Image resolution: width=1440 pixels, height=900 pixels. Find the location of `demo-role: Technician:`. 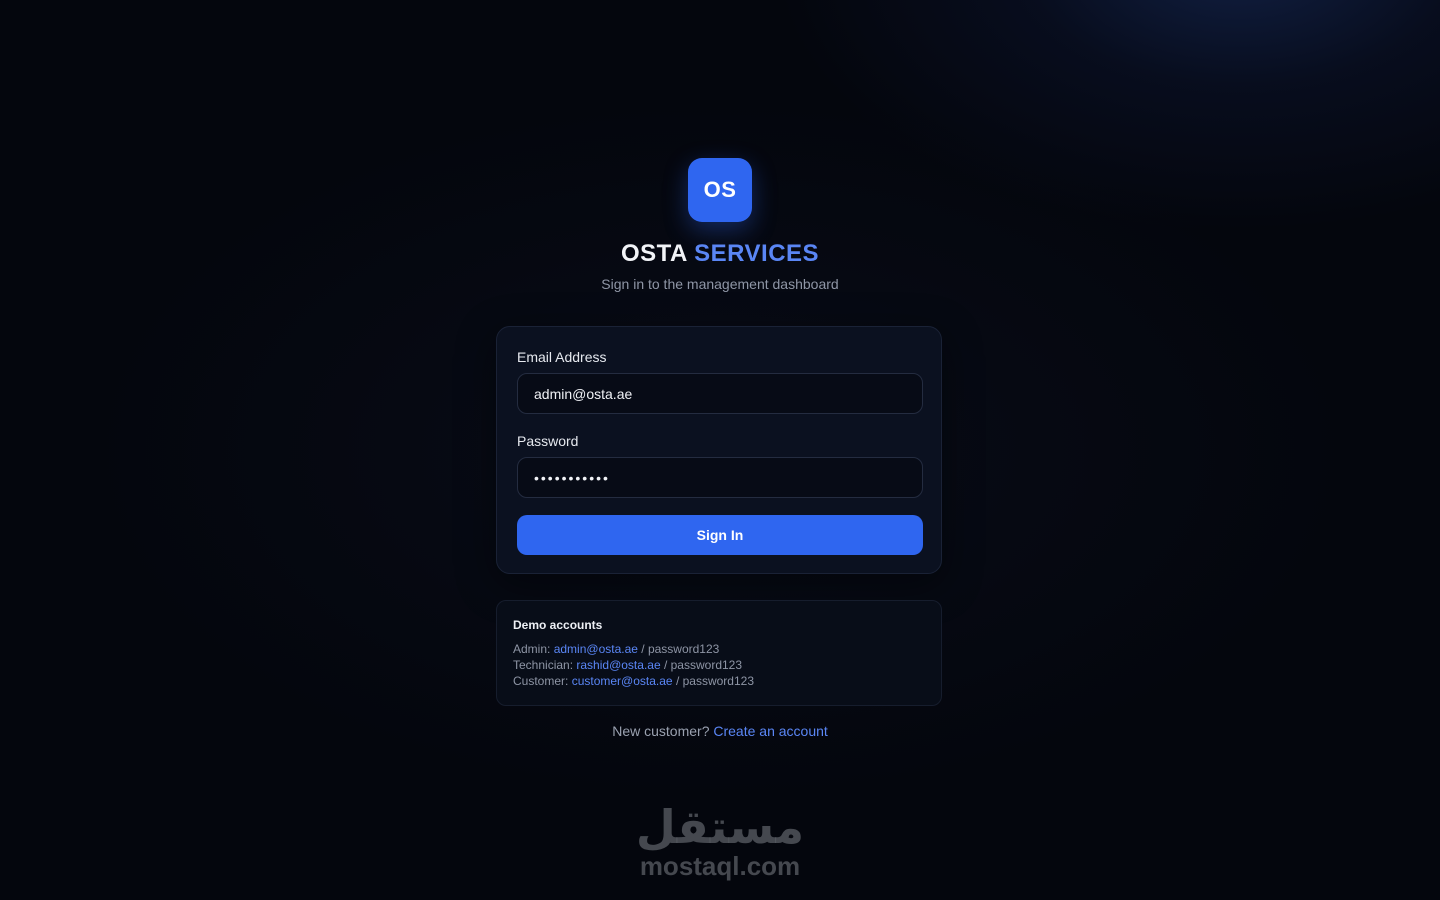

demo-role: Technician: is located at coordinates (543, 665).